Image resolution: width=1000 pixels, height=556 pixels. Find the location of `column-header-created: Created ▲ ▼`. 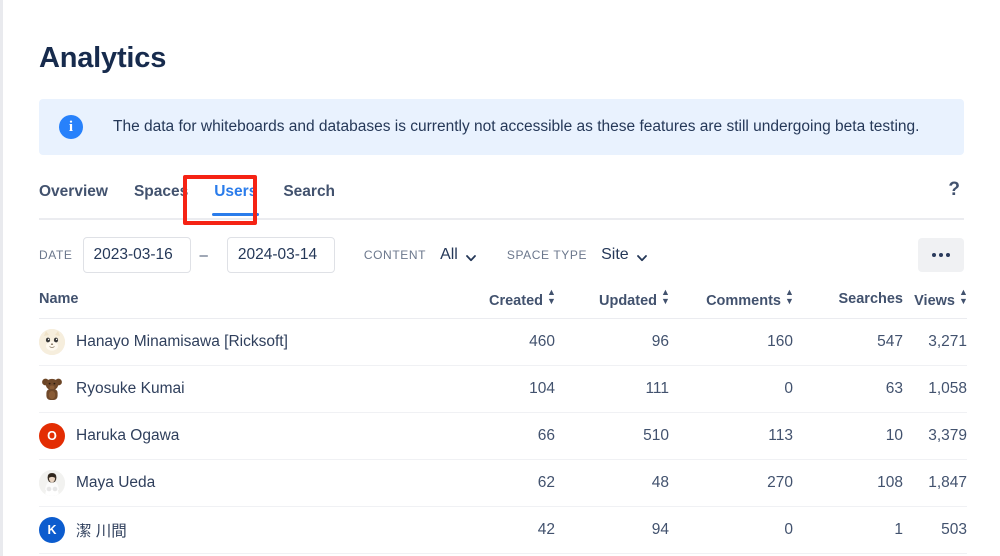

column-header-created: Created ▲ ▼ is located at coordinates (497, 302).